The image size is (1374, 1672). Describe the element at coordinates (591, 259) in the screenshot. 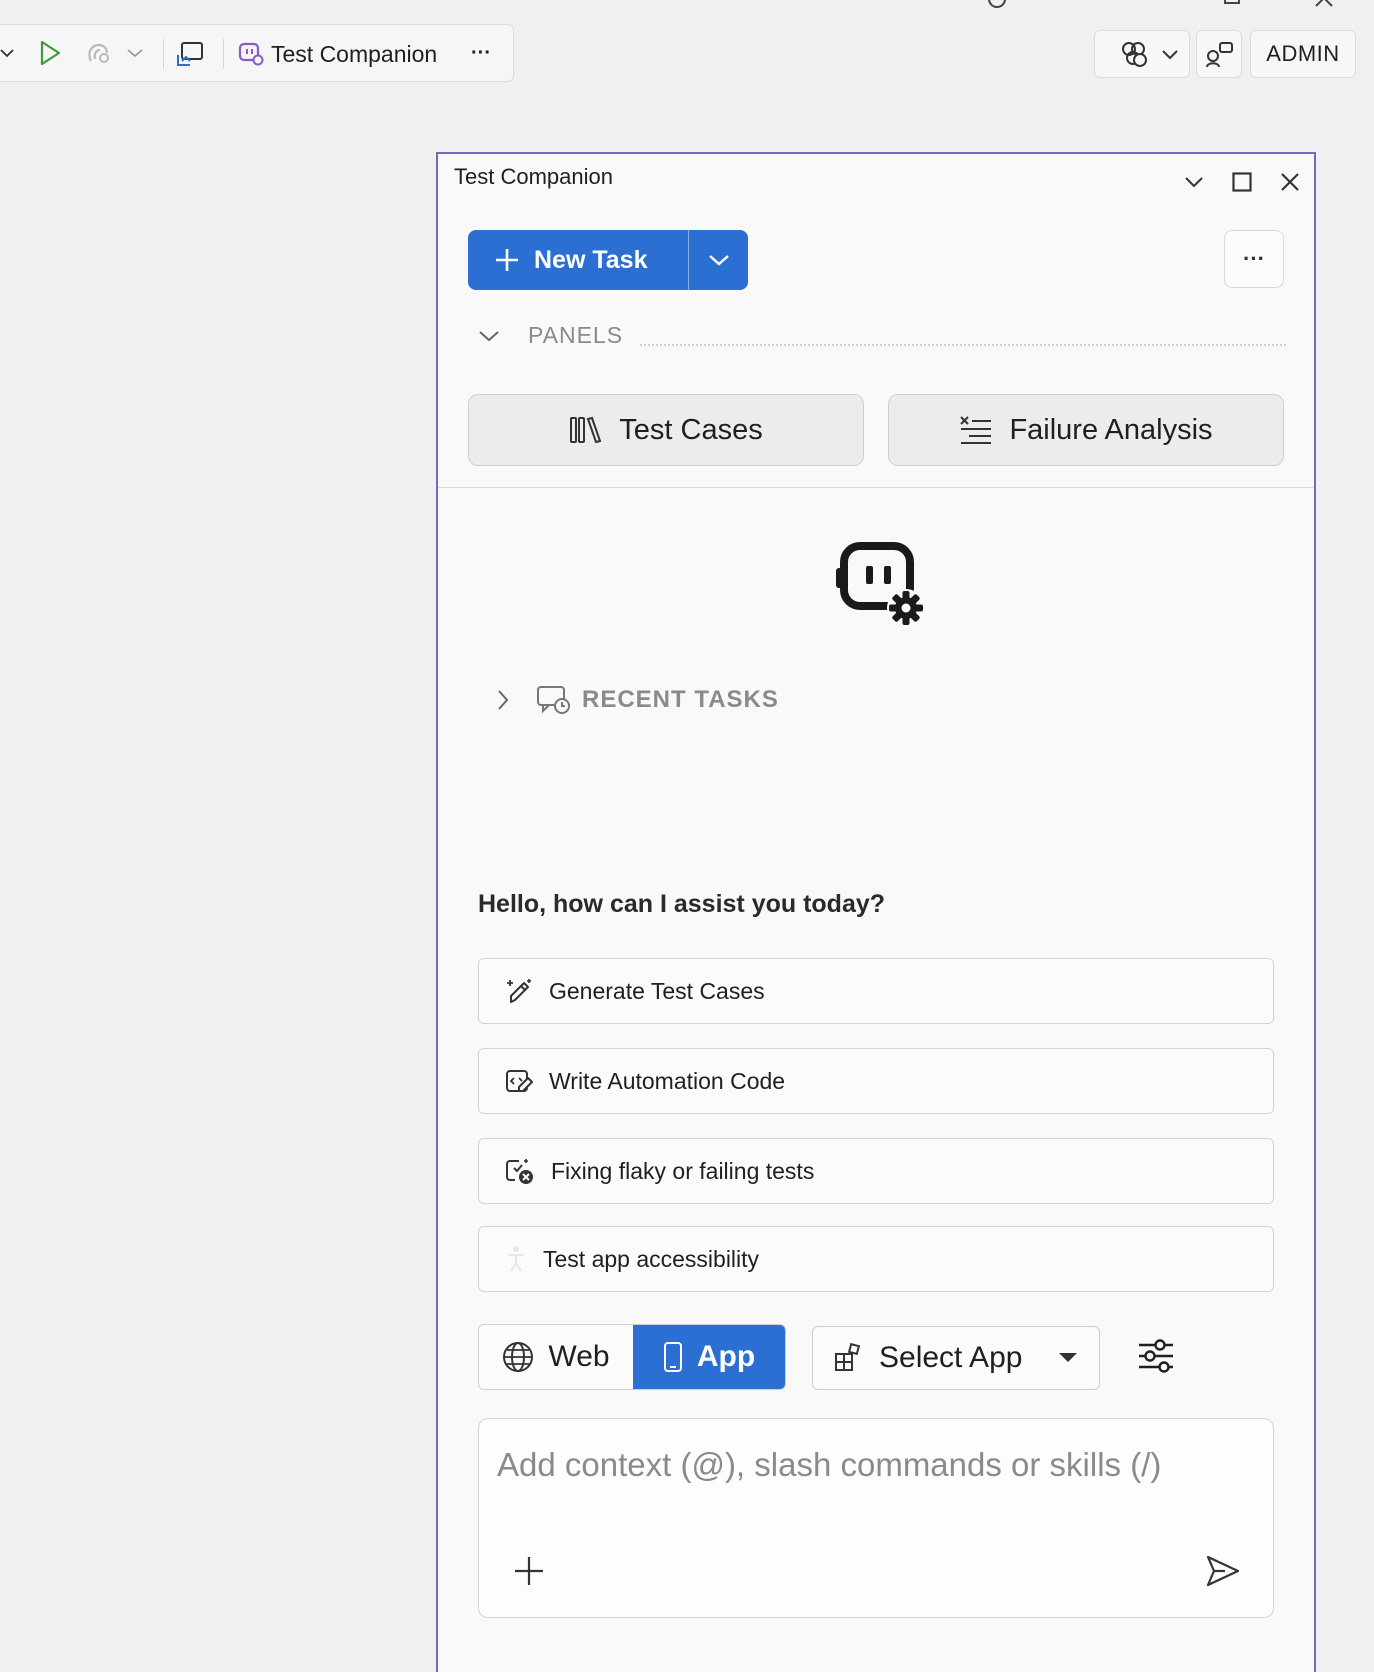

I see `new-task-label: New Task` at that location.